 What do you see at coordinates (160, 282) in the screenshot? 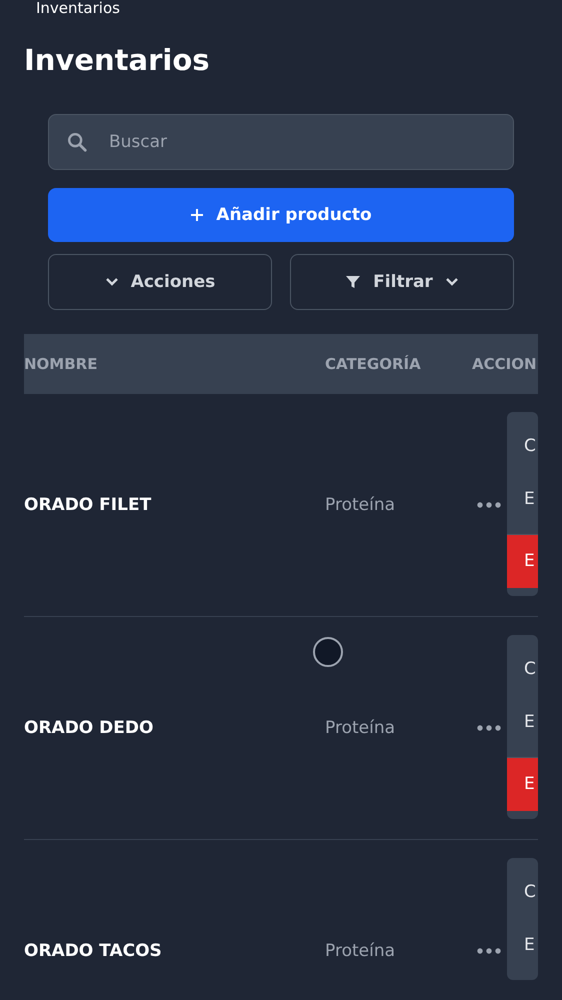
I see `actions-button: Acciones` at bounding box center [160, 282].